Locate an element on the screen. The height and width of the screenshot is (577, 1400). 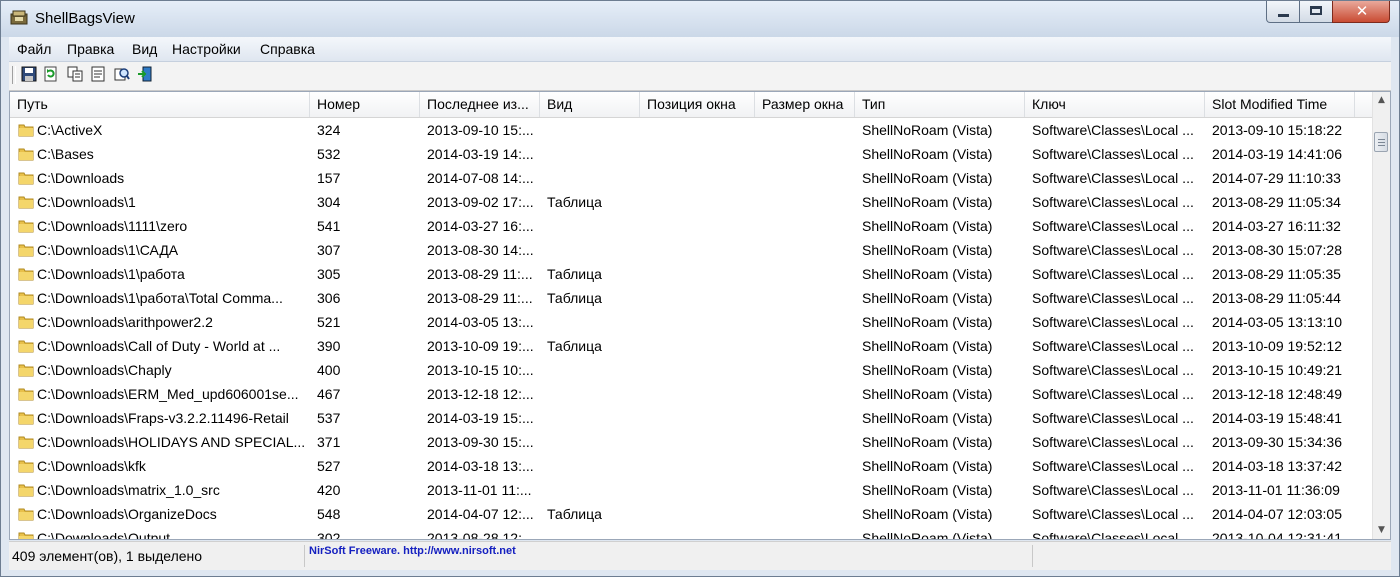
copy-icon is located at coordinates (75, 74).